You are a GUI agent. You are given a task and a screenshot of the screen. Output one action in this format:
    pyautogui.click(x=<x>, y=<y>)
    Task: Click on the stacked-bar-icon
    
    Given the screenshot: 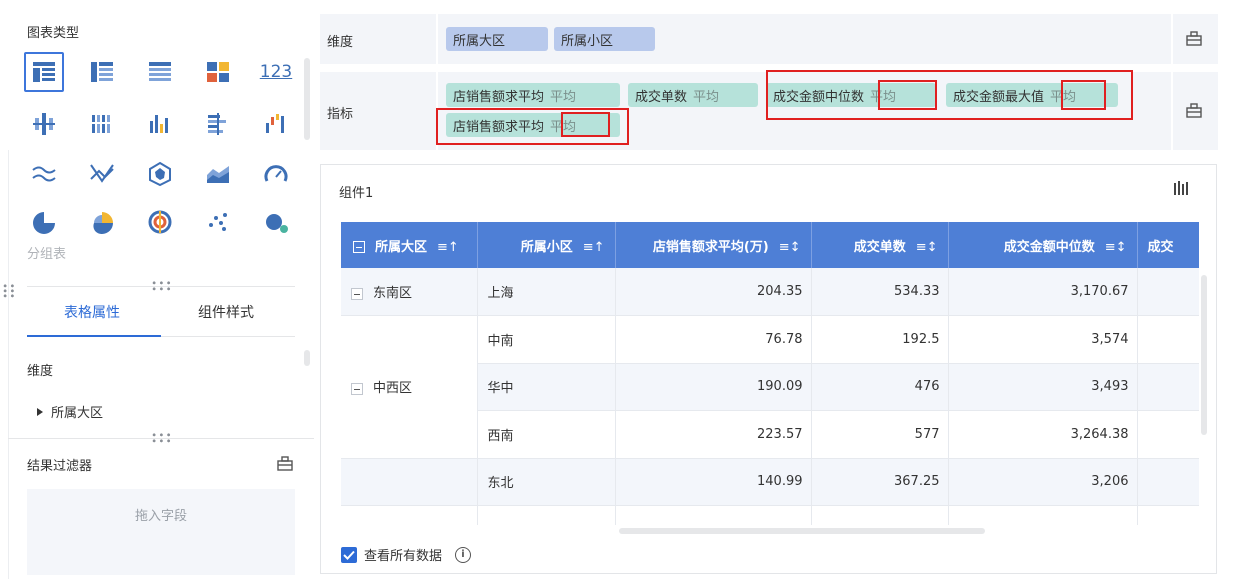 What is the action you would take?
    pyautogui.click(x=102, y=124)
    